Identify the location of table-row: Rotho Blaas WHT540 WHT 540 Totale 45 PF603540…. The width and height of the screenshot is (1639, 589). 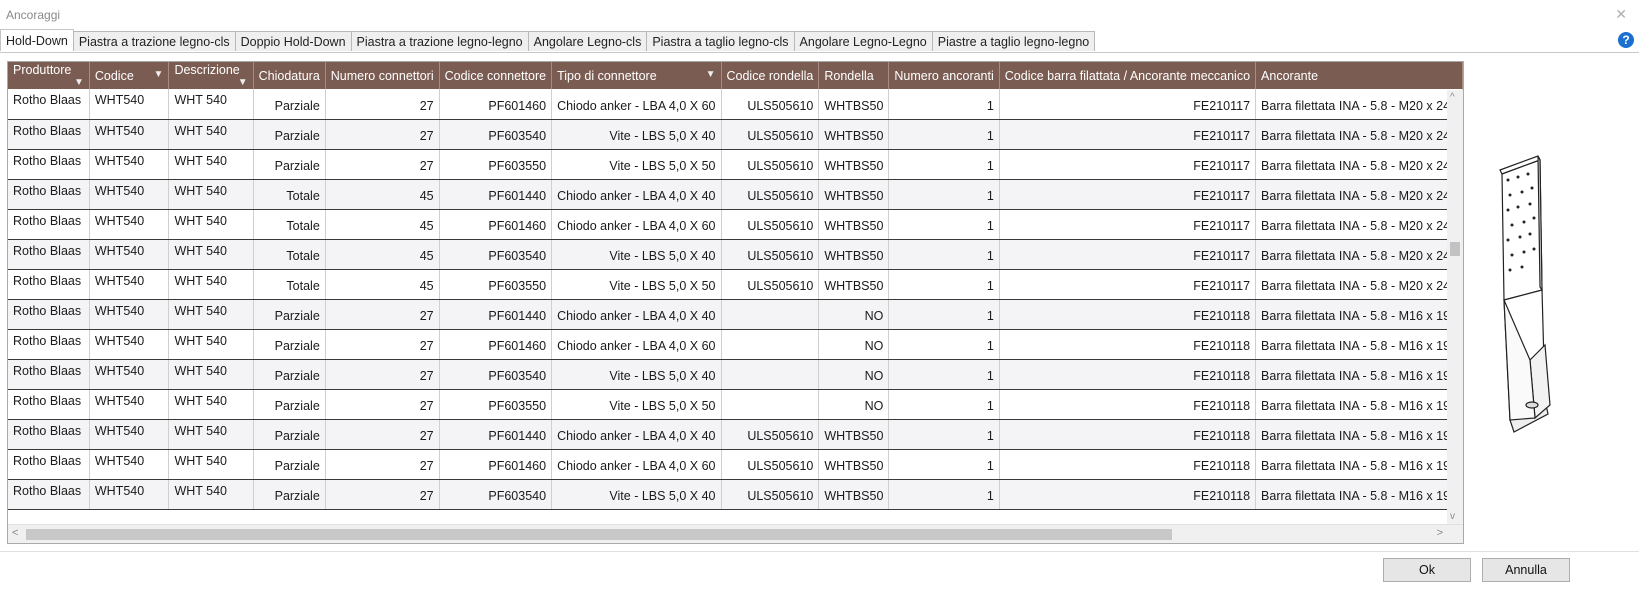
(735, 254).